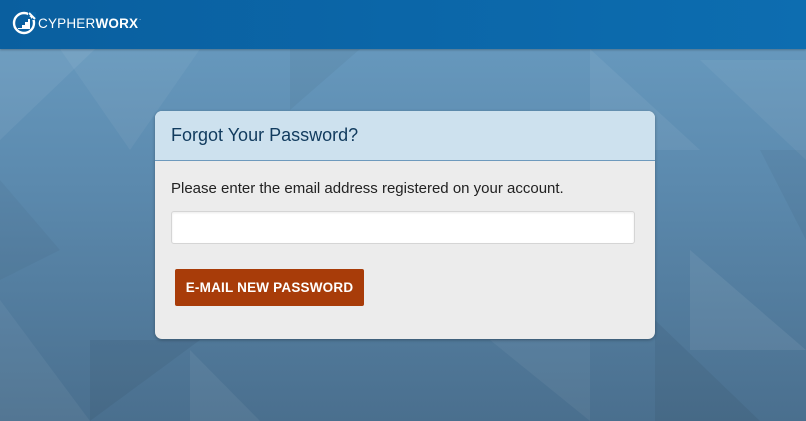  Describe the element at coordinates (403, 227) in the screenshot. I see `email-field` at that location.